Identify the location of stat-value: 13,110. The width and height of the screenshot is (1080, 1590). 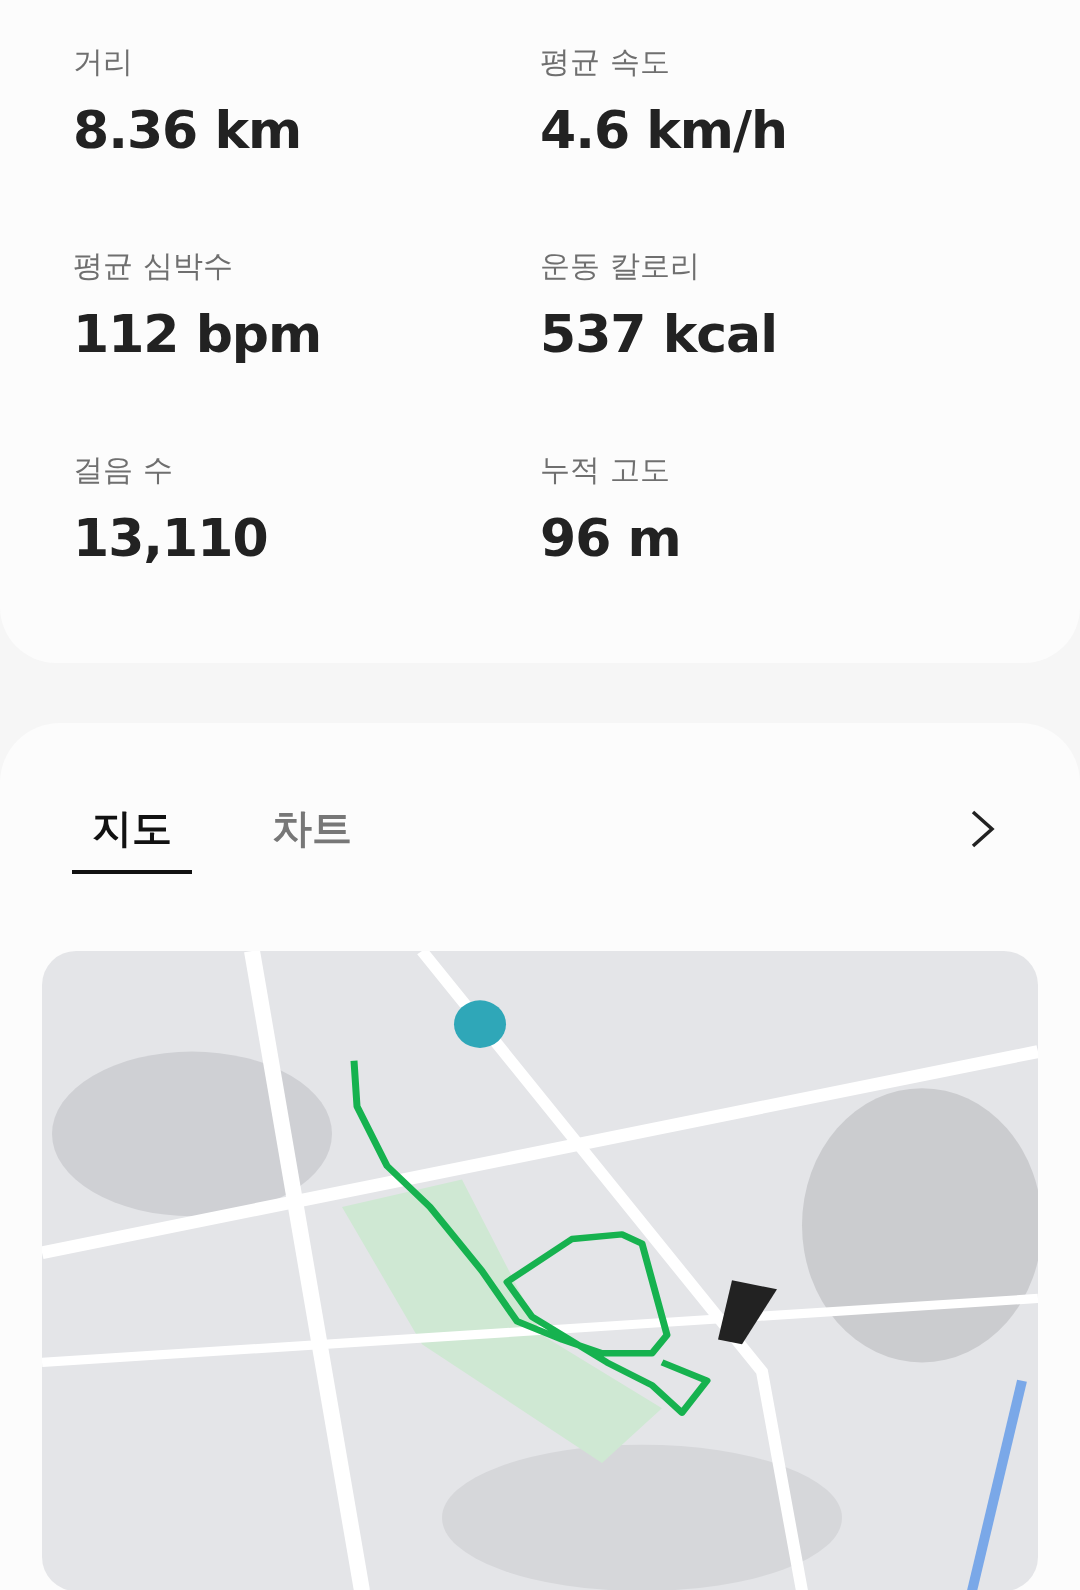
(170, 538).